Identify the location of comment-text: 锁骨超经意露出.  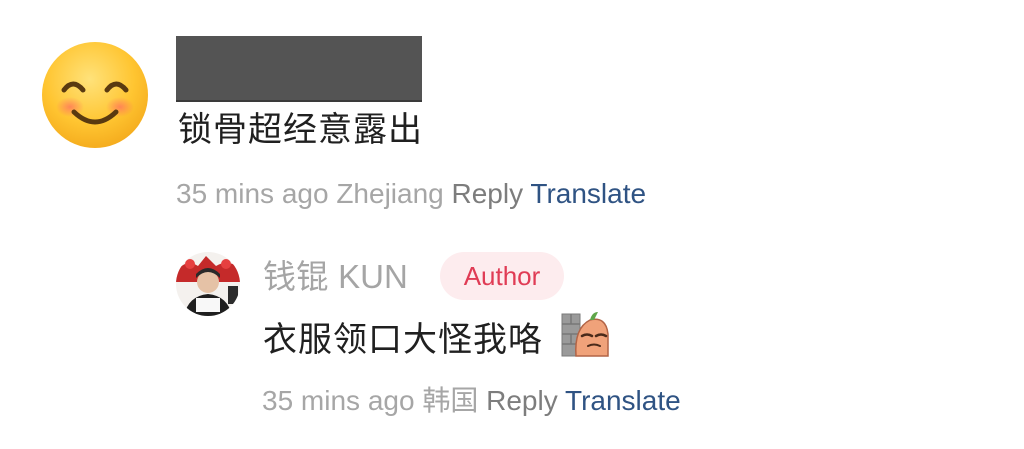
(300, 130).